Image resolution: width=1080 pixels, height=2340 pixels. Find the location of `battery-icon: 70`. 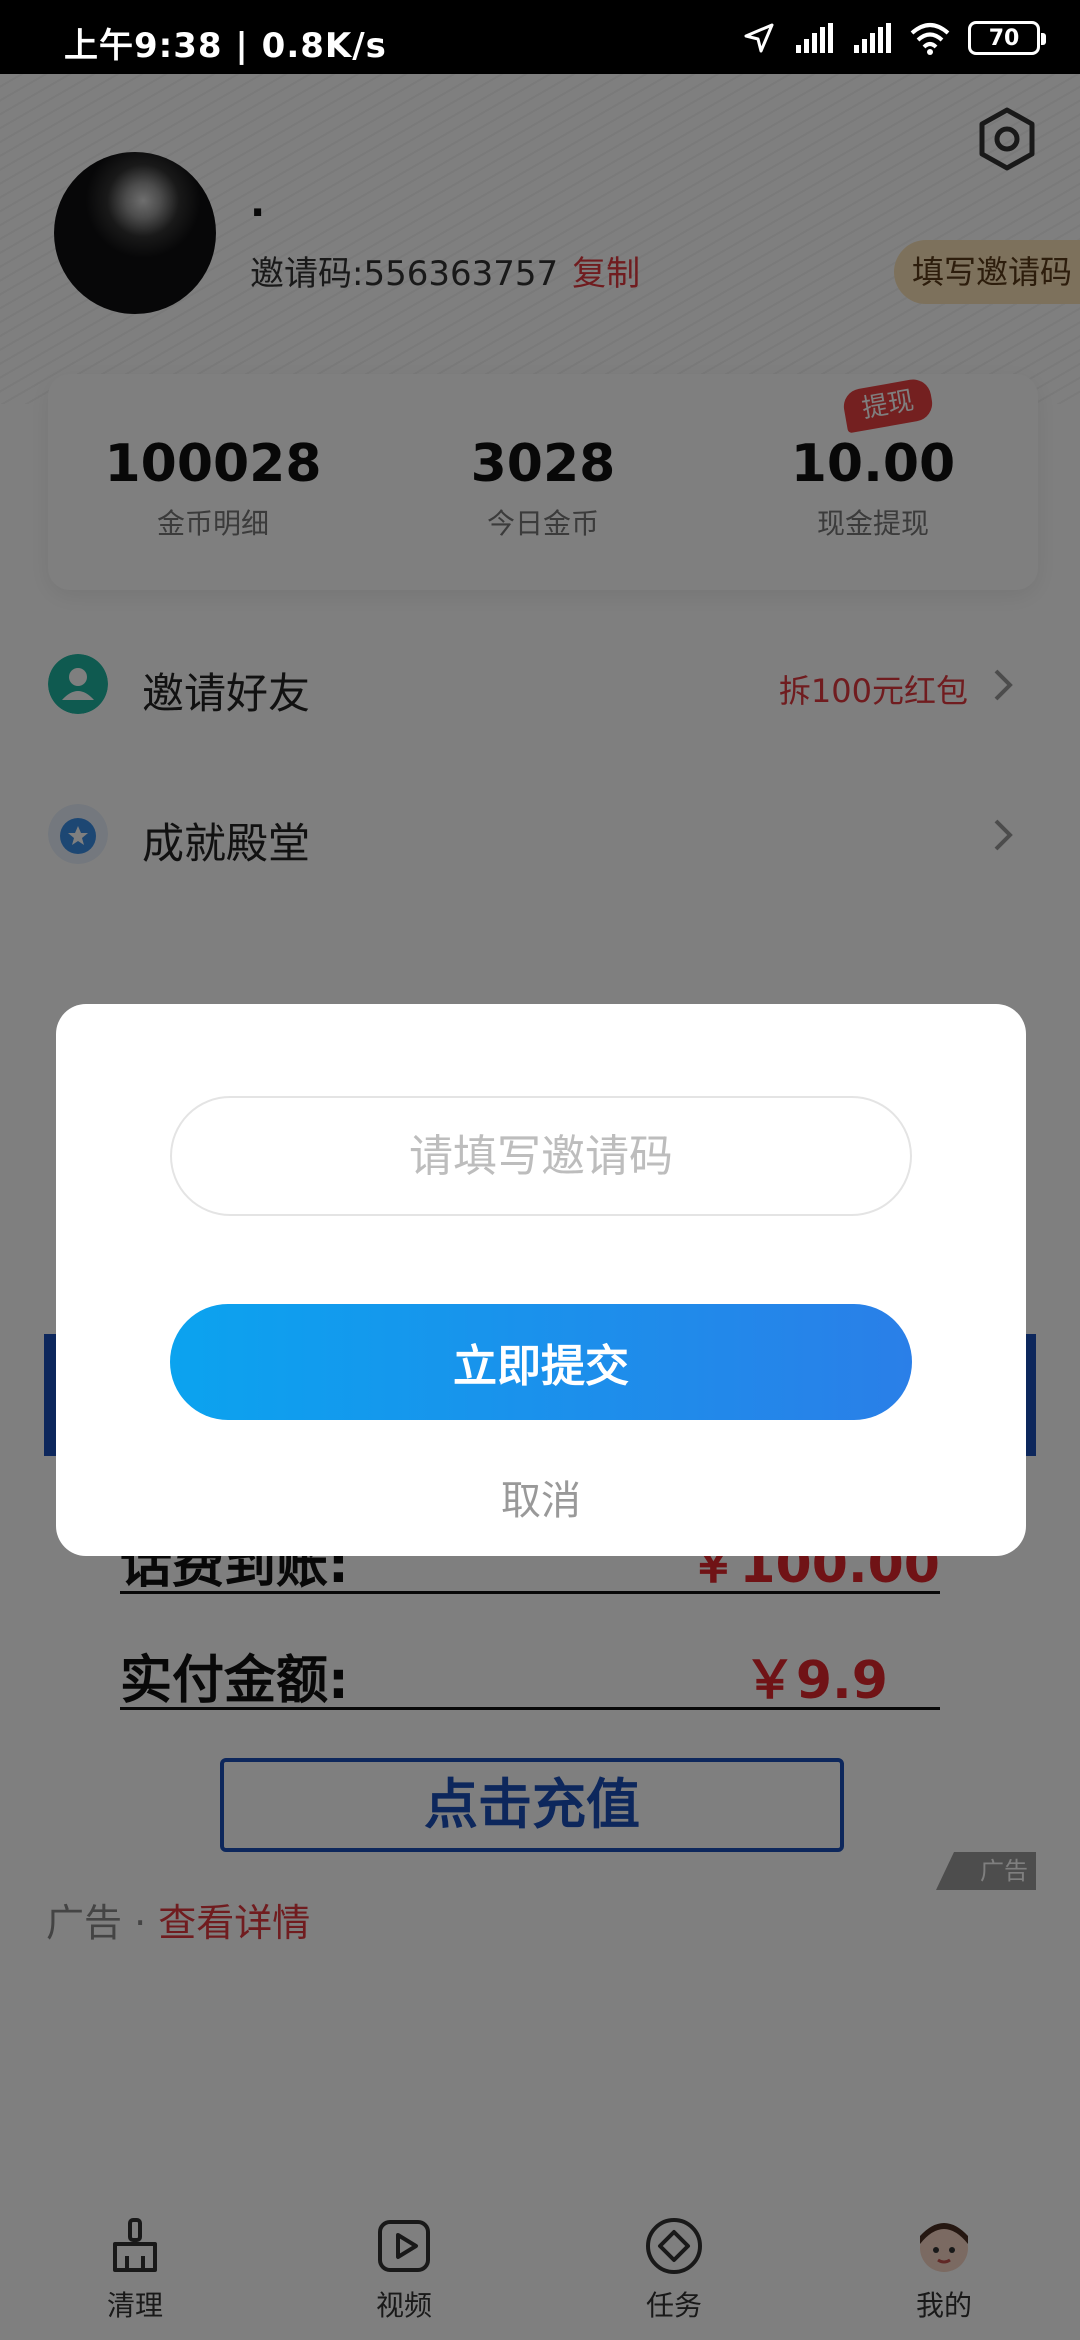

battery-icon: 70 is located at coordinates (1007, 38).